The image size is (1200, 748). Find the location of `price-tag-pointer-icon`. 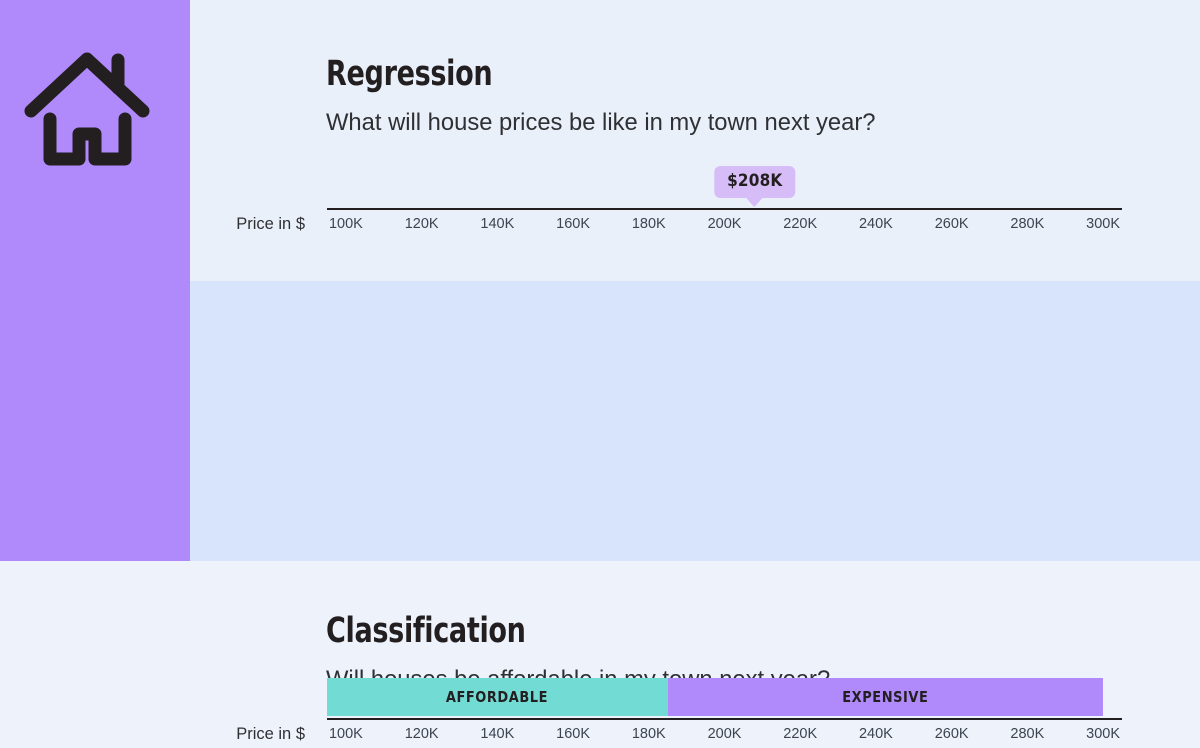

price-tag-pointer-icon is located at coordinates (754, 202).